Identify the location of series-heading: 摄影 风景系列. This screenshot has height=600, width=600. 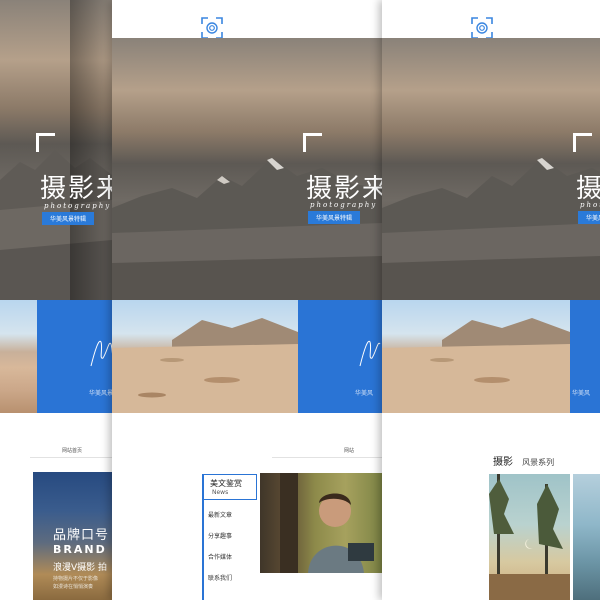
(523, 459).